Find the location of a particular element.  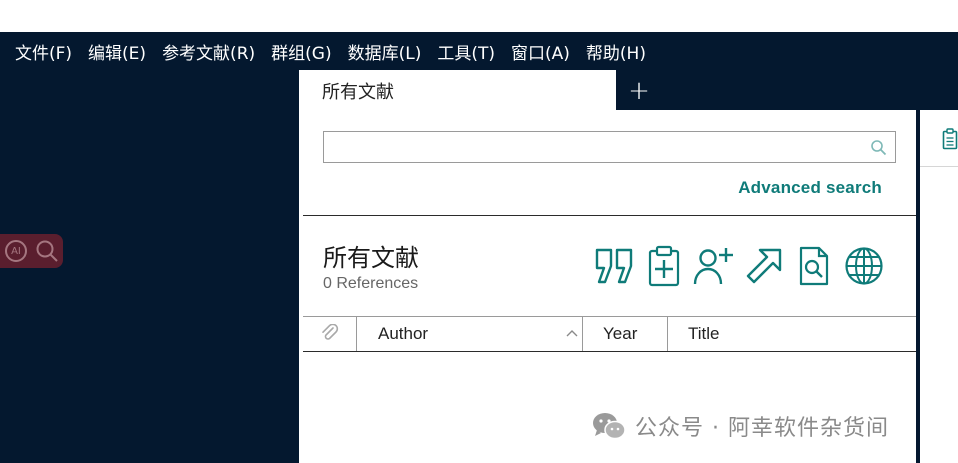

document-search-icon is located at coordinates (814, 266).